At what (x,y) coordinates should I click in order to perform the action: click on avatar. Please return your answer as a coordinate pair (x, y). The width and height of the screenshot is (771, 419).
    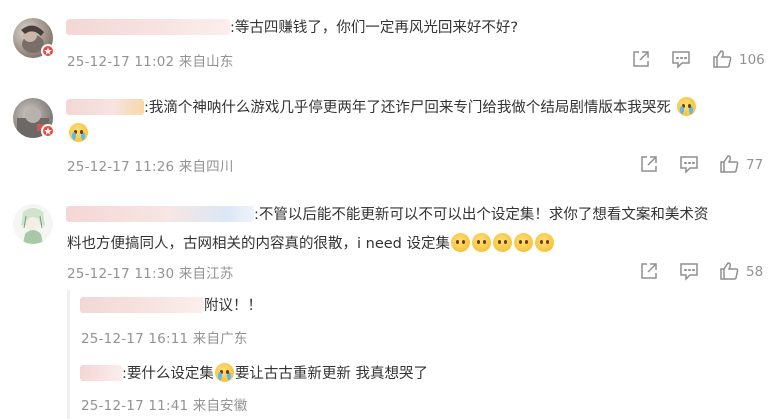
    Looking at the image, I should click on (33, 224).